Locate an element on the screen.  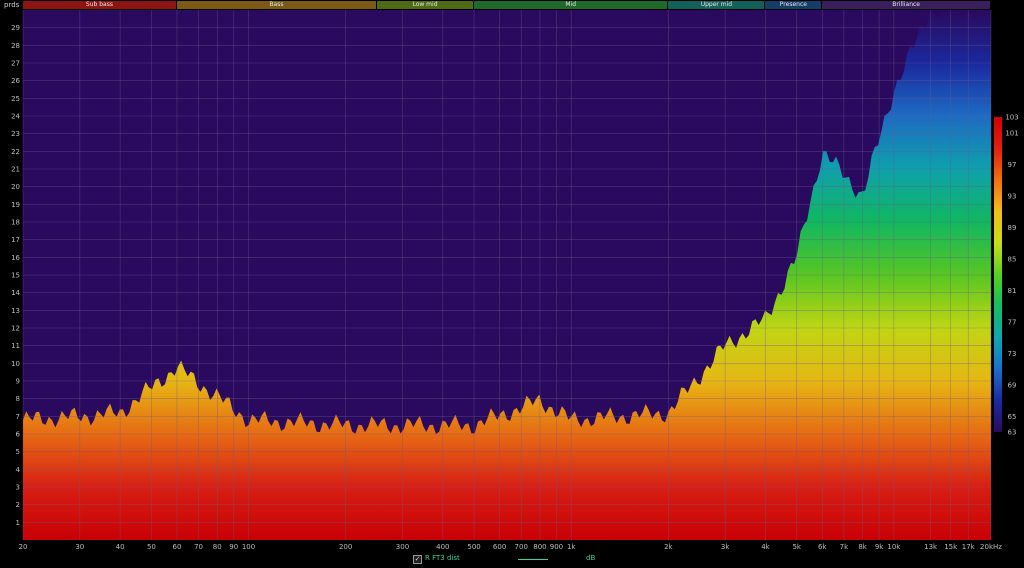
y-tick-label: 11 is located at coordinates (15, 346).